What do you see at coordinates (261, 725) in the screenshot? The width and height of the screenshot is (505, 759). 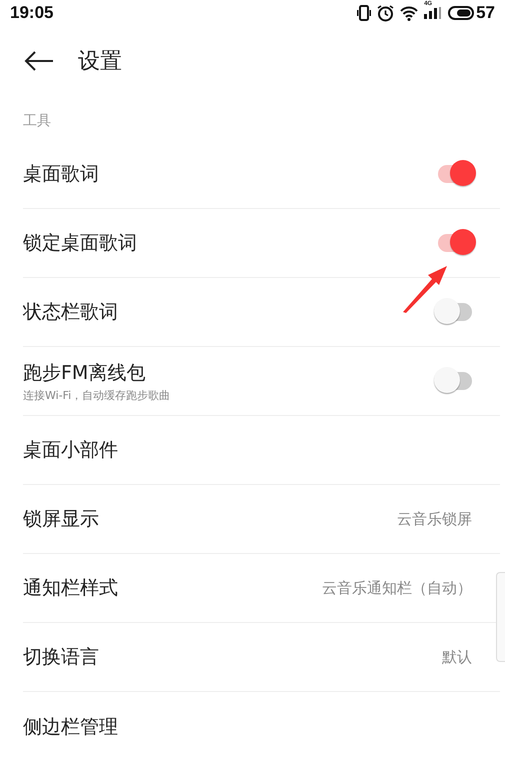 I see `settings-row: 侧边栏管理` at bounding box center [261, 725].